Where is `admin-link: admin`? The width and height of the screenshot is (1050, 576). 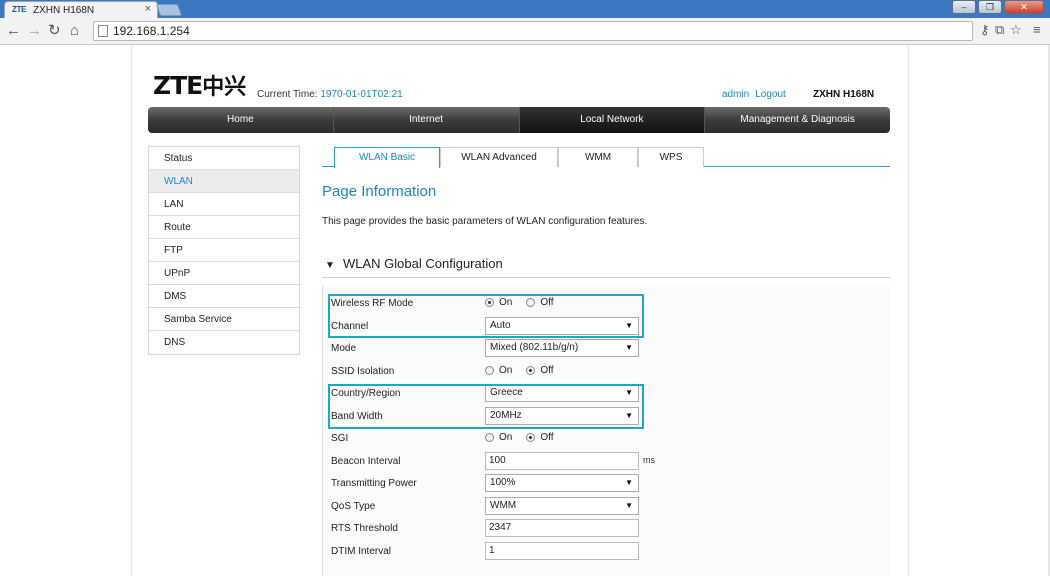
admin-link: admin is located at coordinates (735, 94).